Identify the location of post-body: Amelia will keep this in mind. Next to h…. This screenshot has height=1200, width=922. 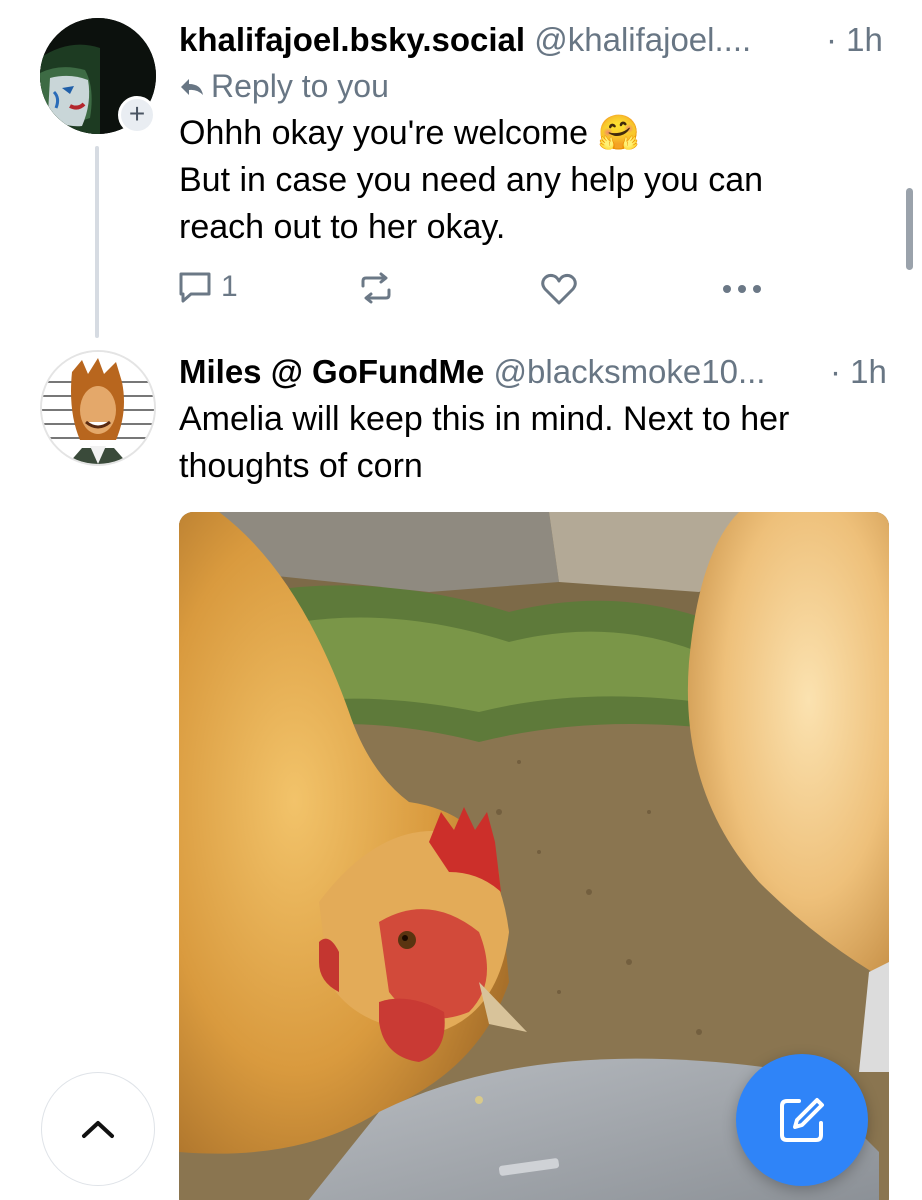
(484, 443).